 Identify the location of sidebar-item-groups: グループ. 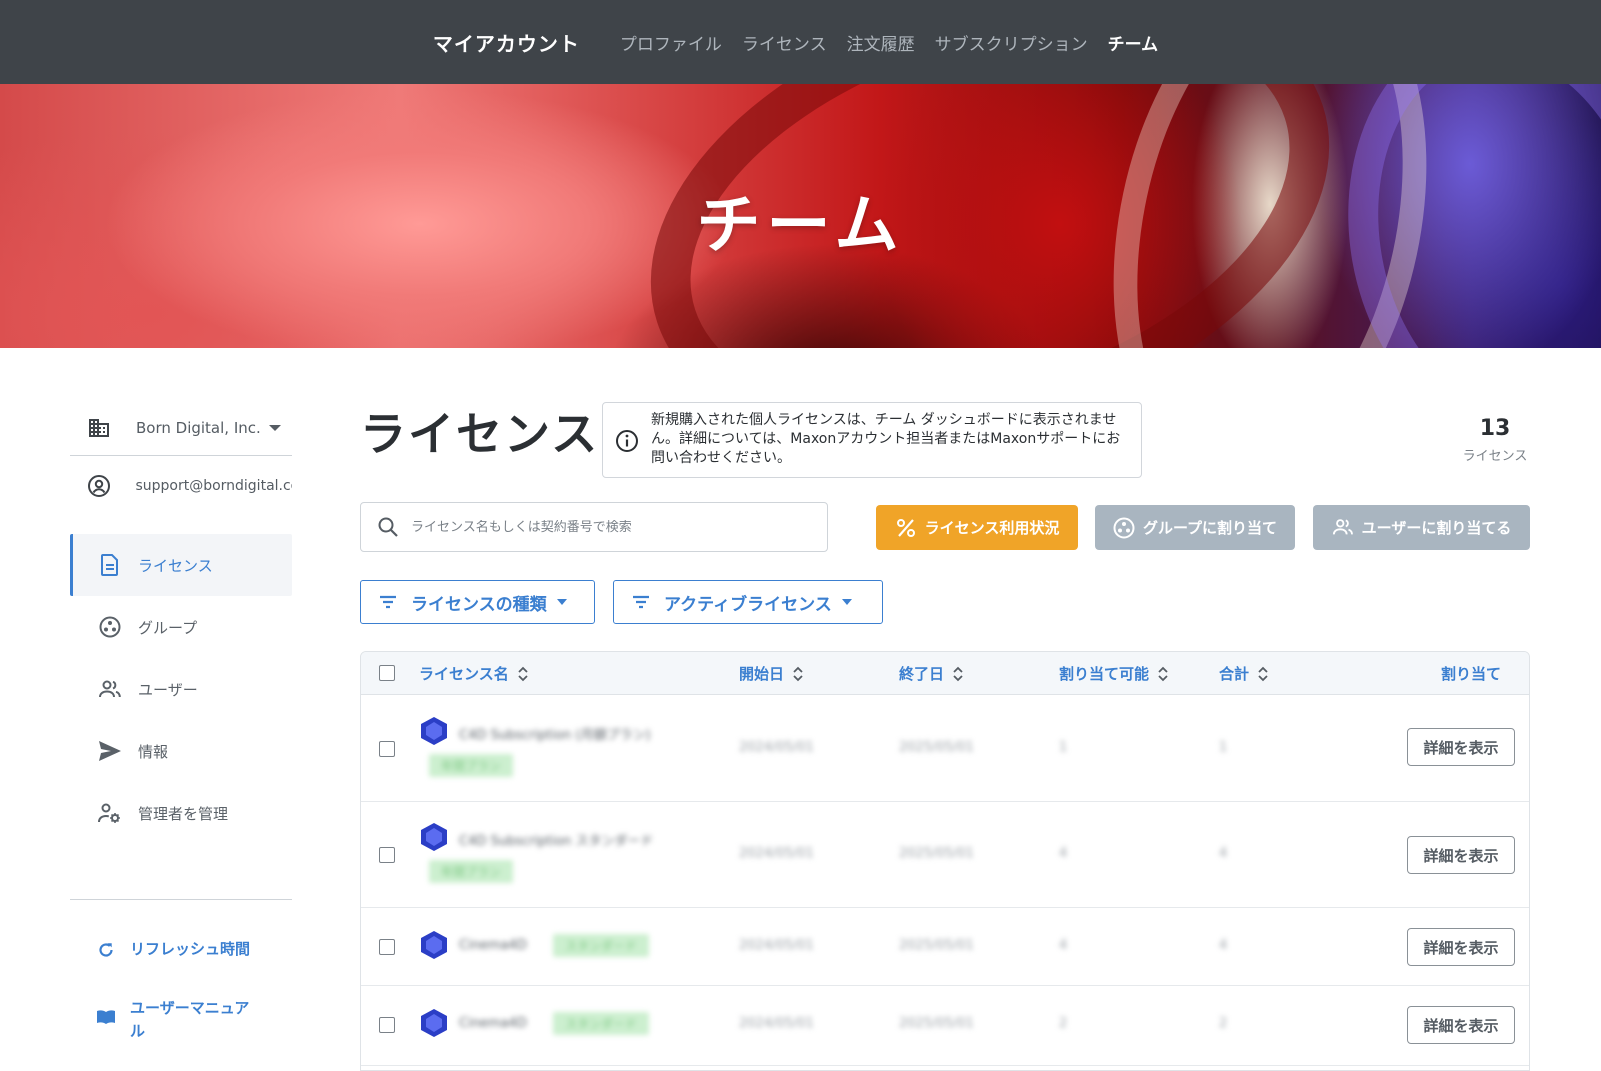
(181, 627).